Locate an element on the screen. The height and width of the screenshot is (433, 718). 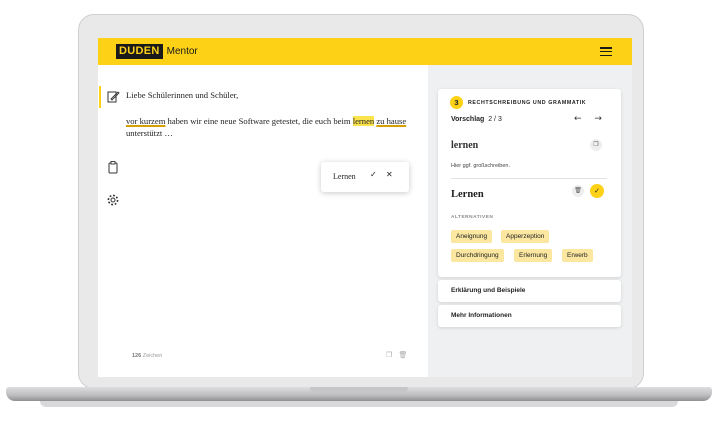
alternatives-label: ALTERNATIVEN is located at coordinates (472, 217).